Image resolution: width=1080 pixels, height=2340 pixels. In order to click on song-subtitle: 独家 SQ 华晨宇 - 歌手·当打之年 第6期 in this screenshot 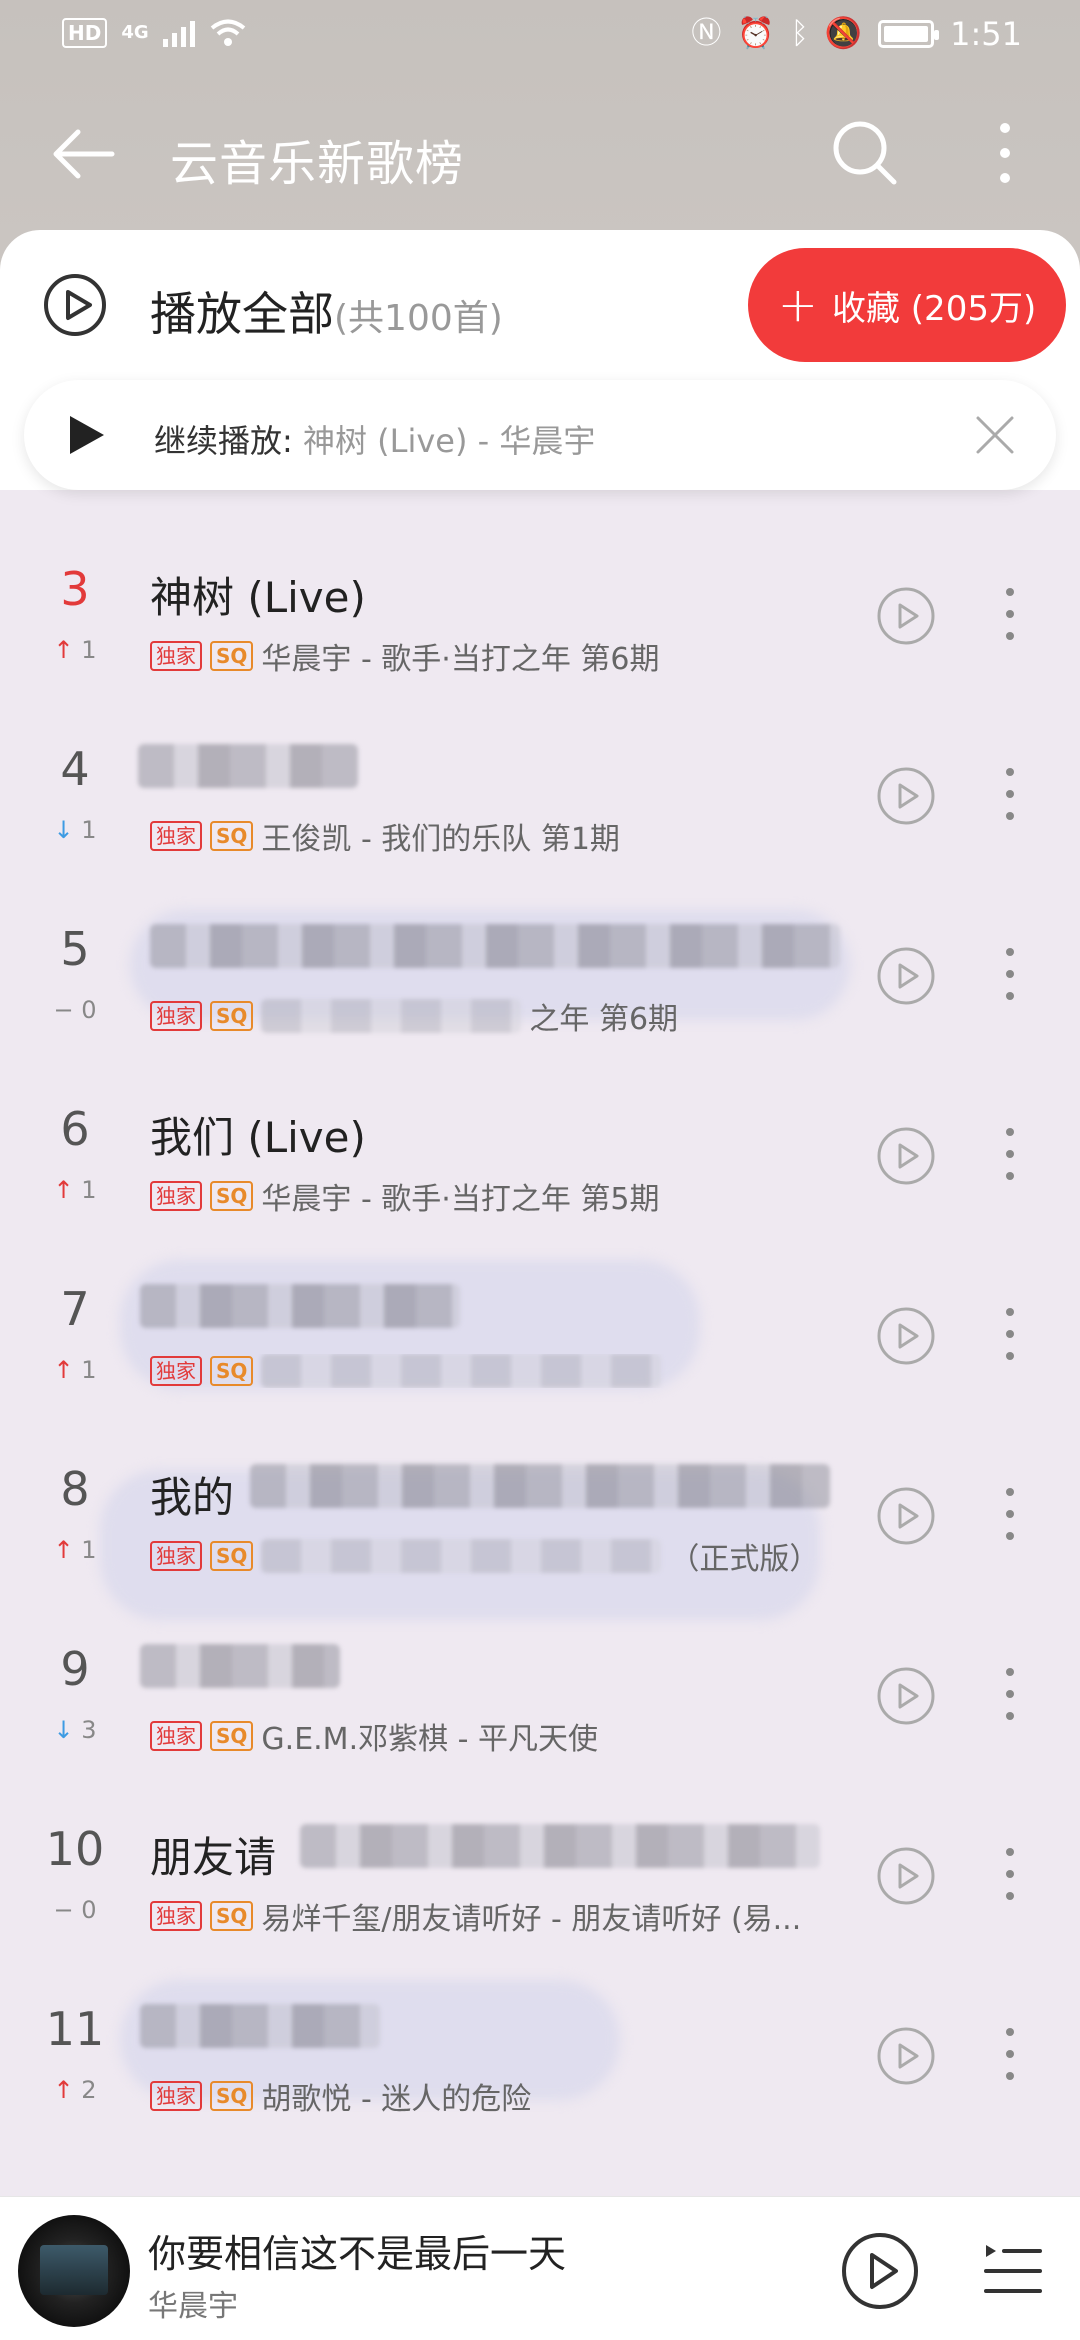, I will do `click(404, 656)`.